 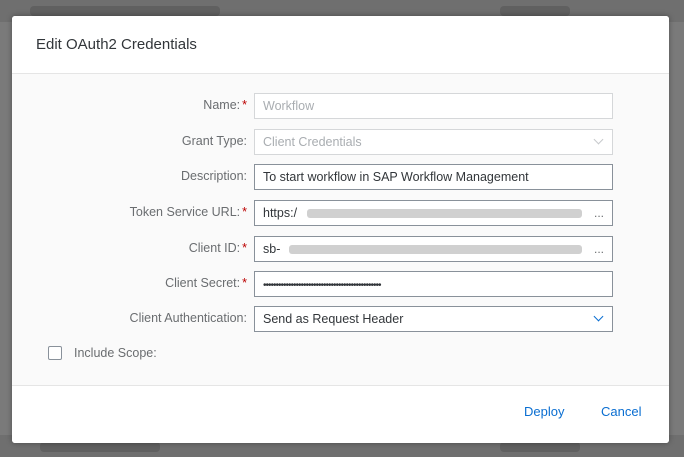 What do you see at coordinates (188, 318) in the screenshot?
I see `client-authentication-label: Client Authentication:` at bounding box center [188, 318].